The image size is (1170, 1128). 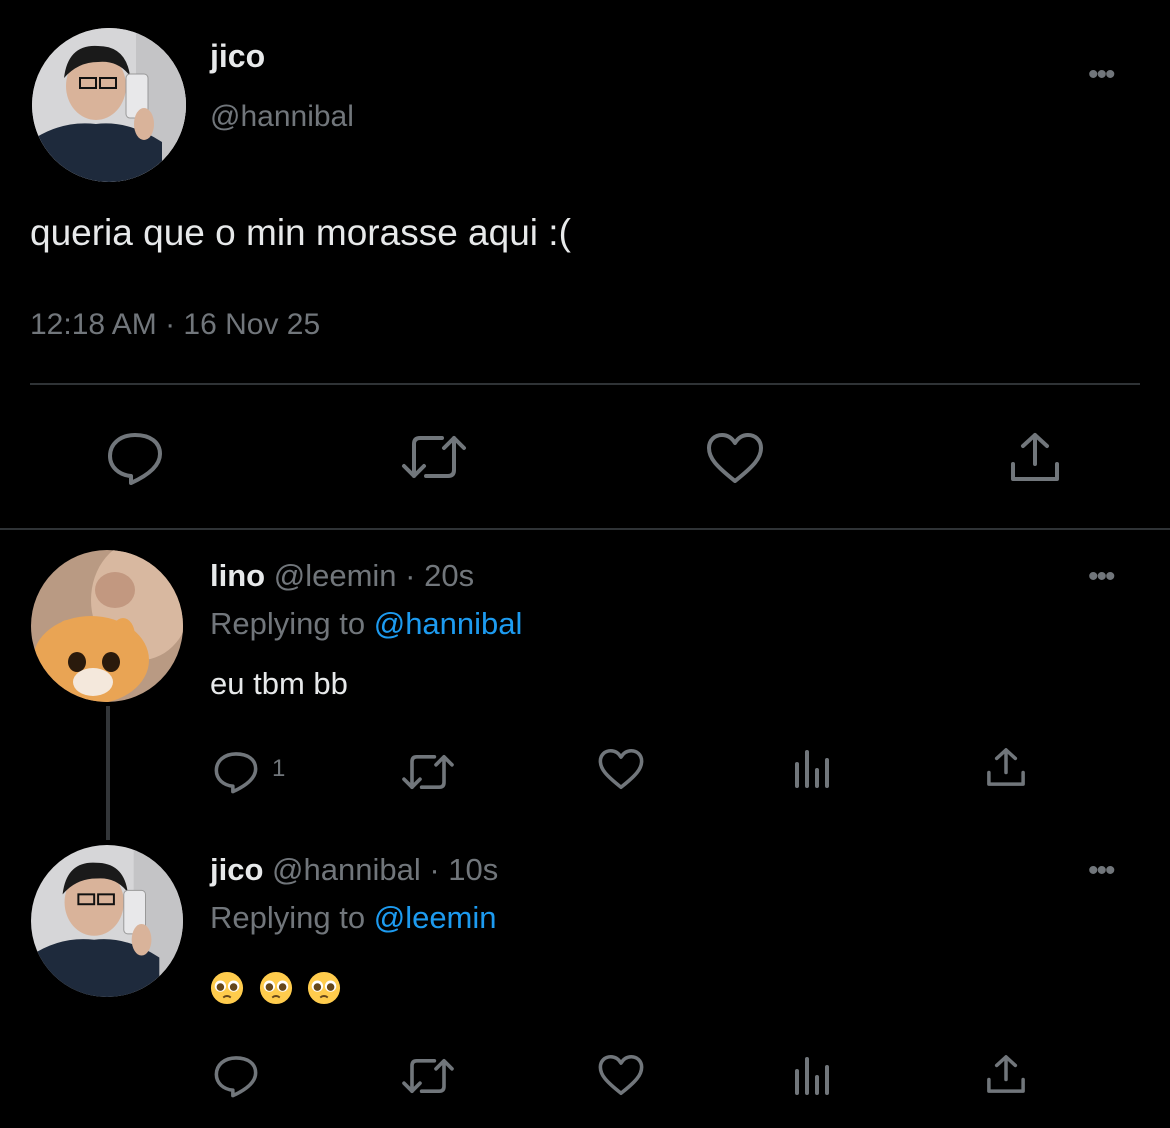 What do you see at coordinates (439, 575) in the screenshot?
I see `reply-time: · 20s` at bounding box center [439, 575].